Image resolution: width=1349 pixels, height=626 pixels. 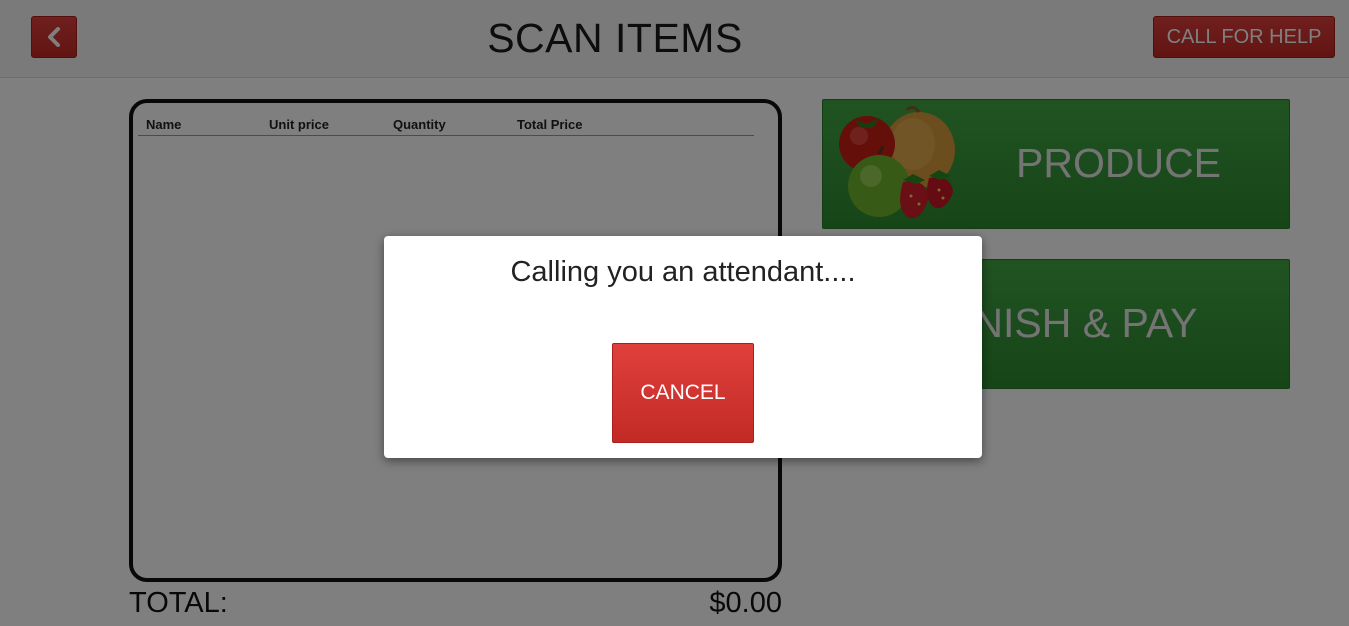 What do you see at coordinates (683, 393) in the screenshot?
I see `cancel-button: CANCEL` at bounding box center [683, 393].